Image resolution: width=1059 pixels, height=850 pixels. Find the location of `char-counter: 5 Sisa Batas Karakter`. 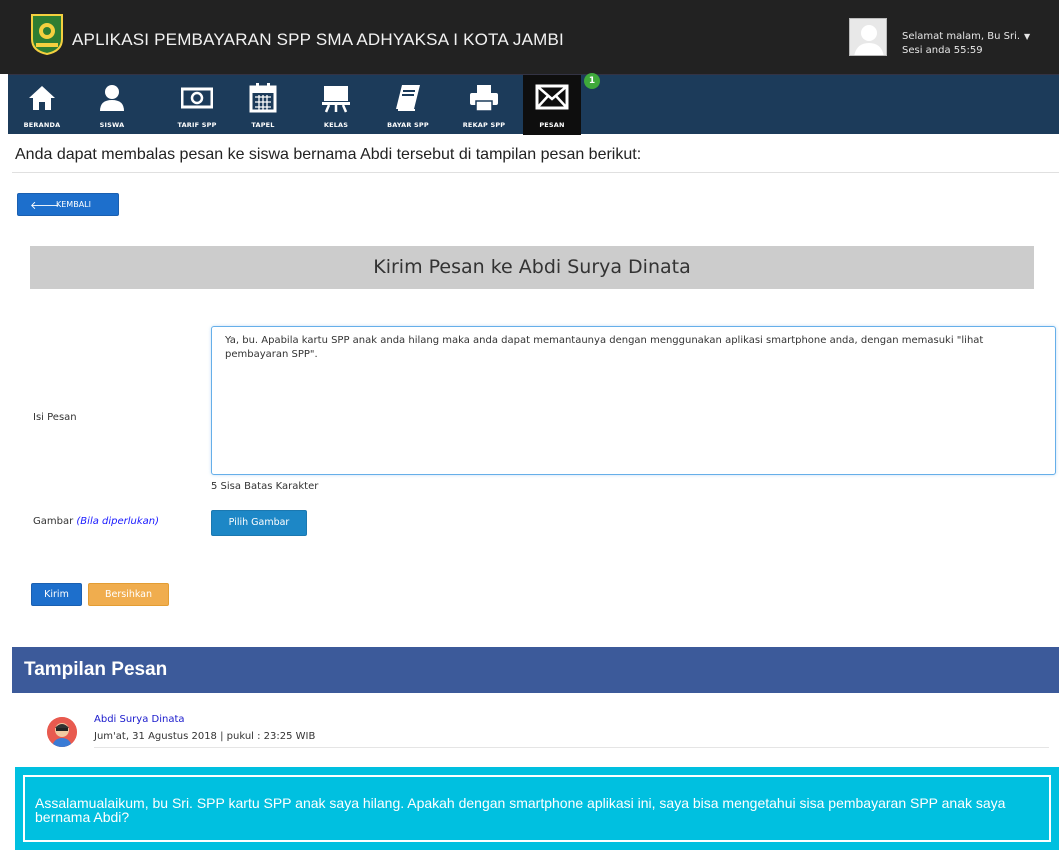

char-counter: 5 Sisa Batas Karakter is located at coordinates (265, 486).